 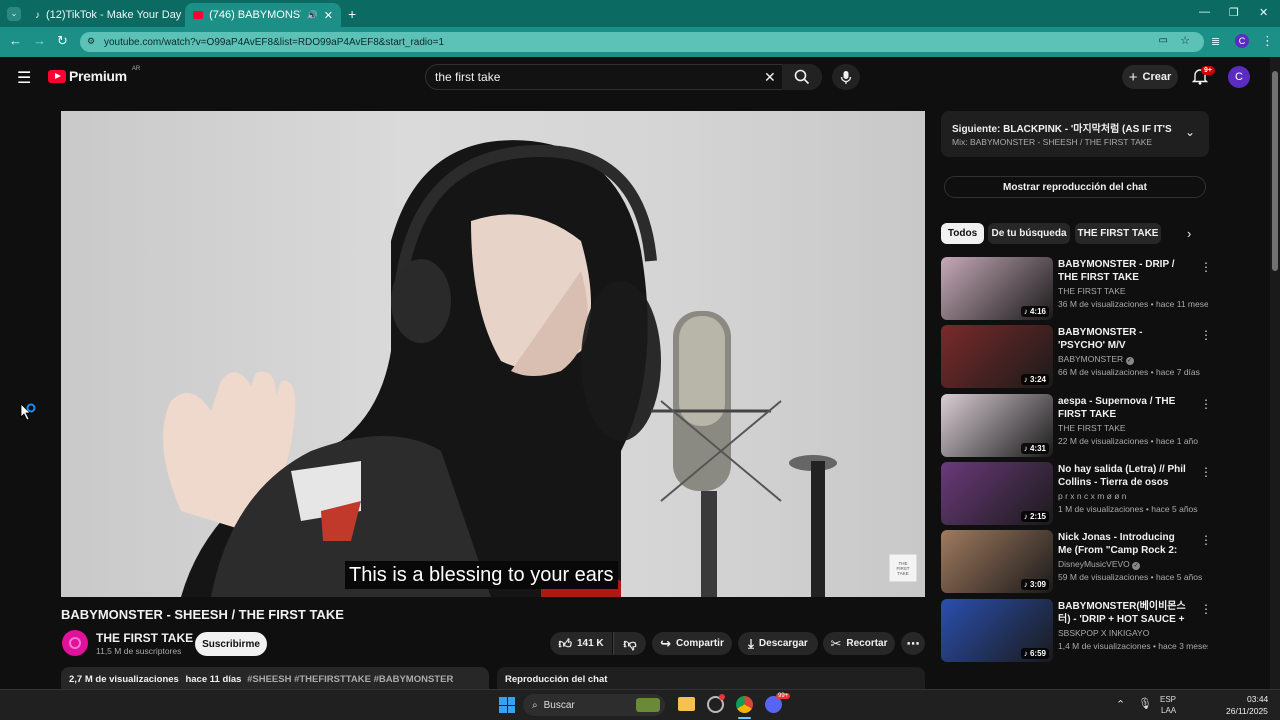 What do you see at coordinates (1099, 564) in the screenshot?
I see `recommended-channel: DisneyMusicVEVO ✓` at bounding box center [1099, 564].